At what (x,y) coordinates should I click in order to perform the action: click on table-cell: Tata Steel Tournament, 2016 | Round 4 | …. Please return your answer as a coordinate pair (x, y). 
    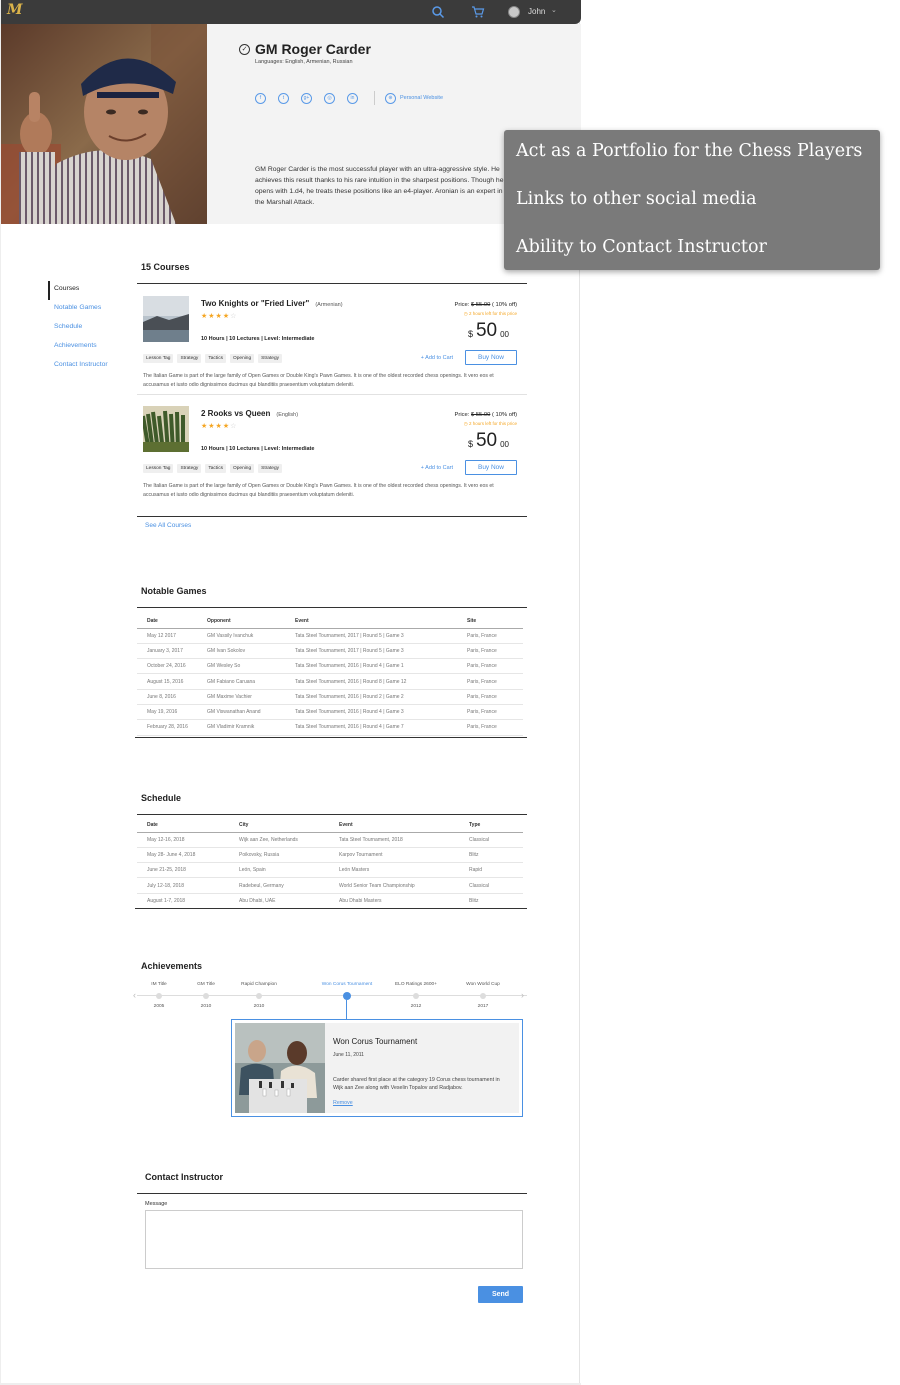
    Looking at the image, I should click on (371, 712).